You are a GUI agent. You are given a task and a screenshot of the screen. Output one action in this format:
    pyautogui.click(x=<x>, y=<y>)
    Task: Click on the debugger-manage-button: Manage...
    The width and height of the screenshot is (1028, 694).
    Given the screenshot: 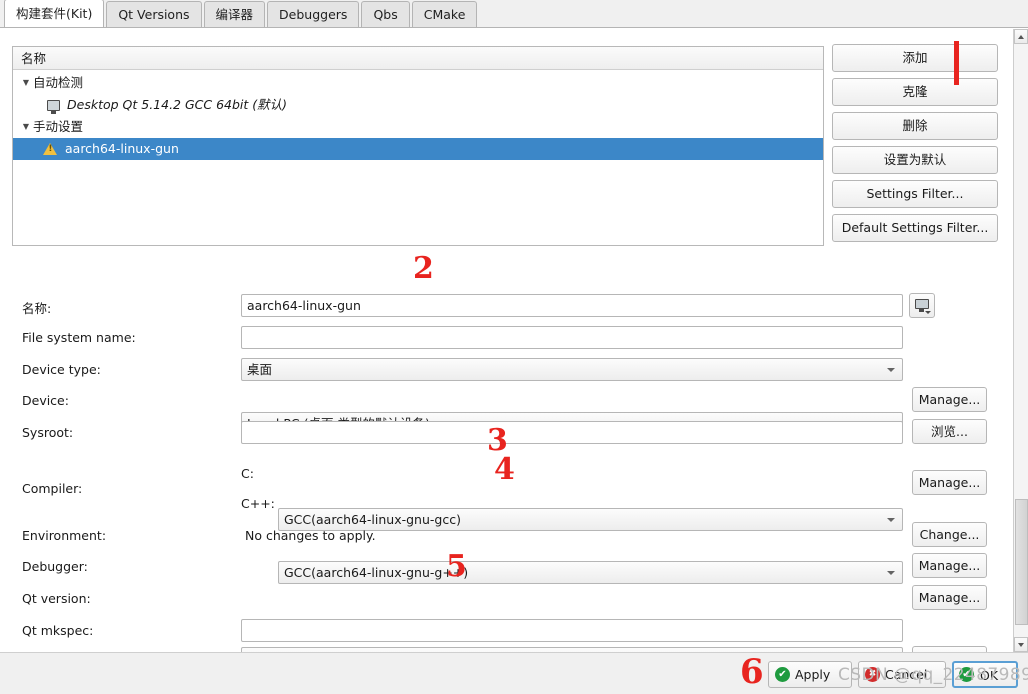 What is the action you would take?
    pyautogui.click(x=949, y=565)
    